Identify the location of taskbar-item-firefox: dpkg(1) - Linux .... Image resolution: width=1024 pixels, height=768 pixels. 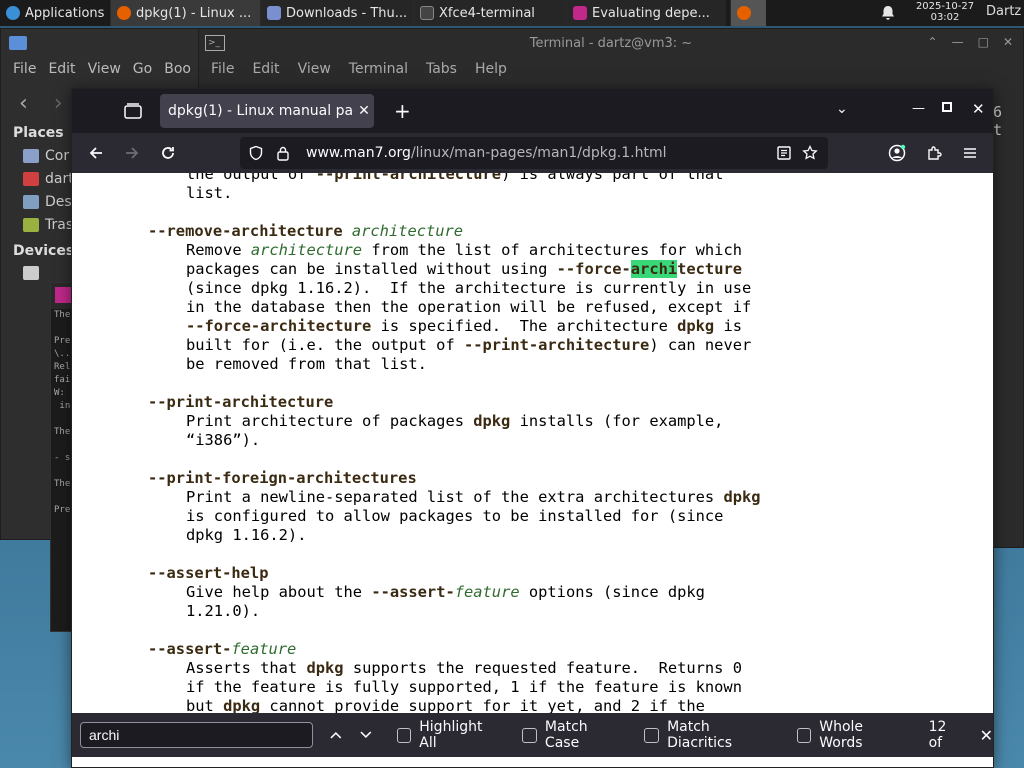
(185, 13).